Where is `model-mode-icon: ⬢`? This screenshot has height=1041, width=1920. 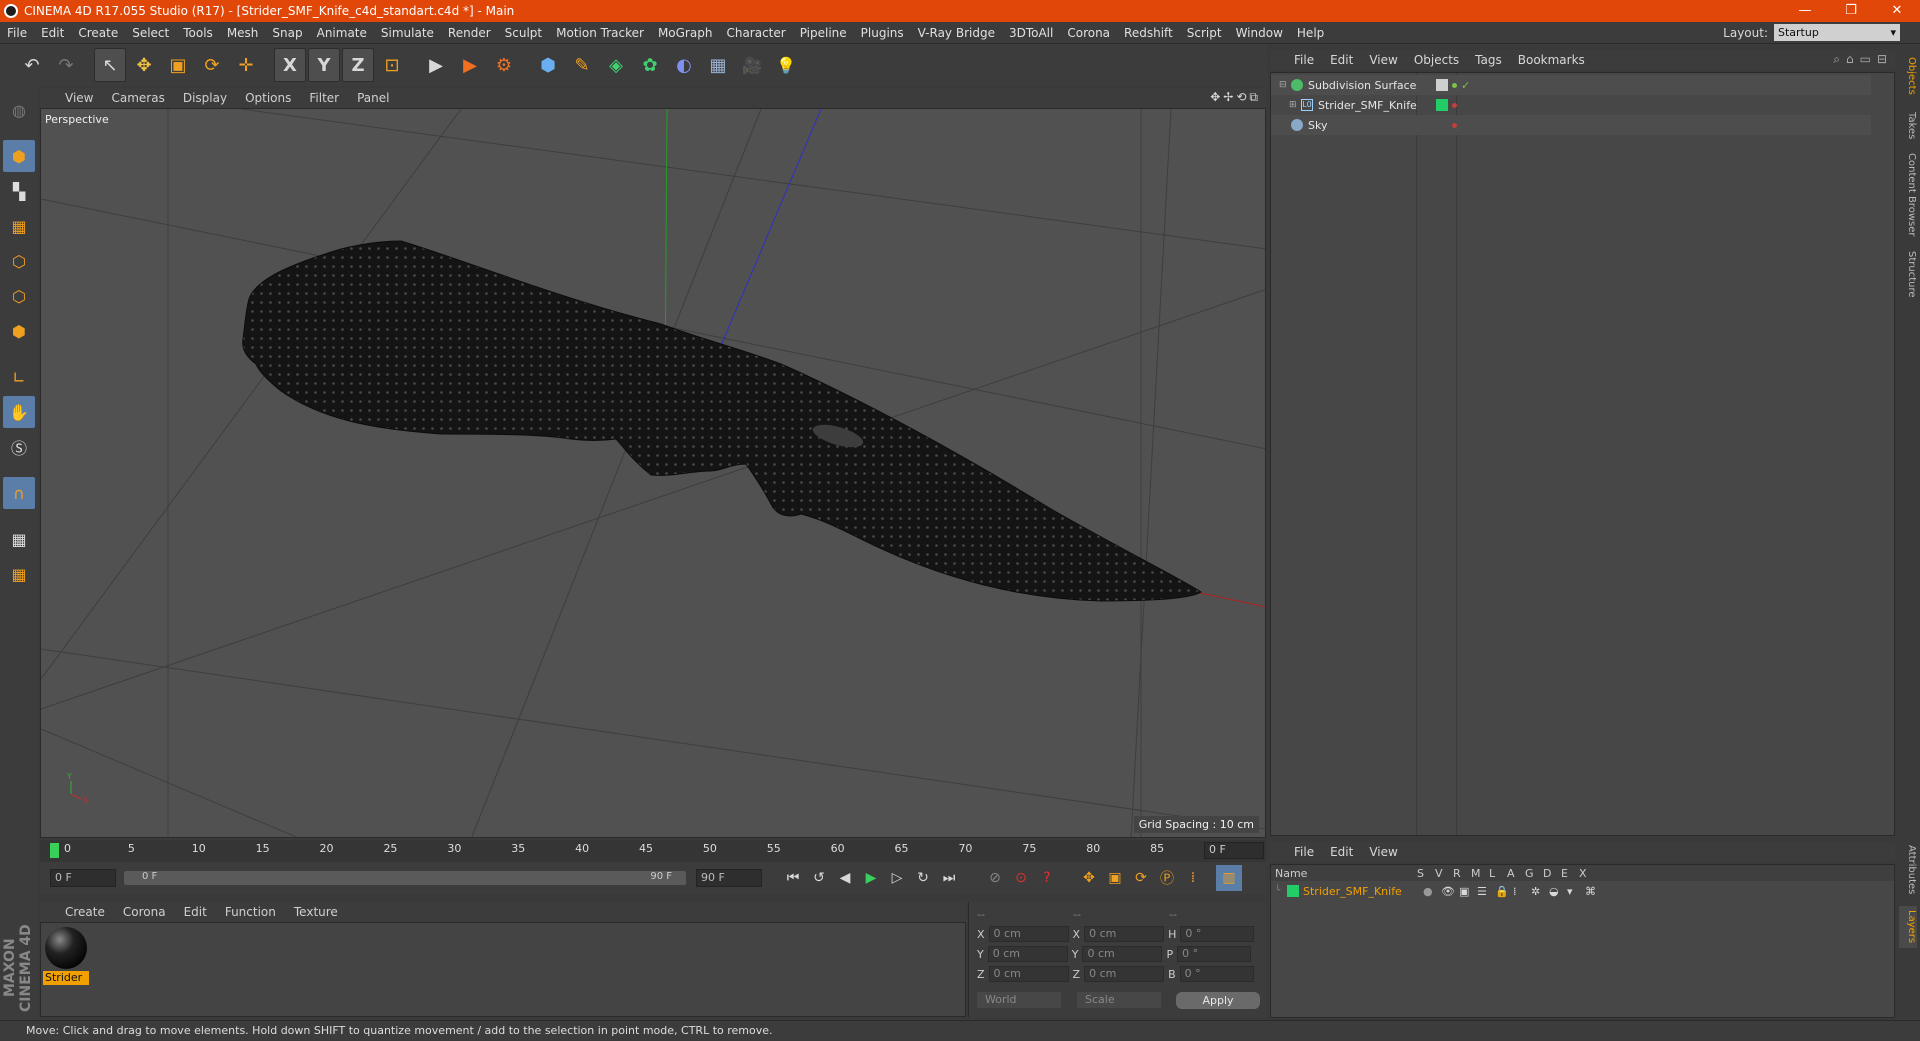
model-mode-icon: ⬢ is located at coordinates (19, 156).